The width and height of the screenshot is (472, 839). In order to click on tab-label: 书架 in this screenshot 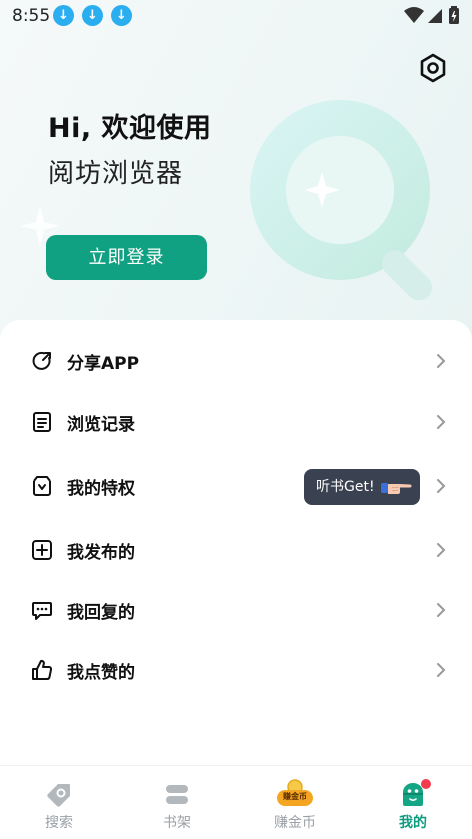, I will do `click(177, 823)`.